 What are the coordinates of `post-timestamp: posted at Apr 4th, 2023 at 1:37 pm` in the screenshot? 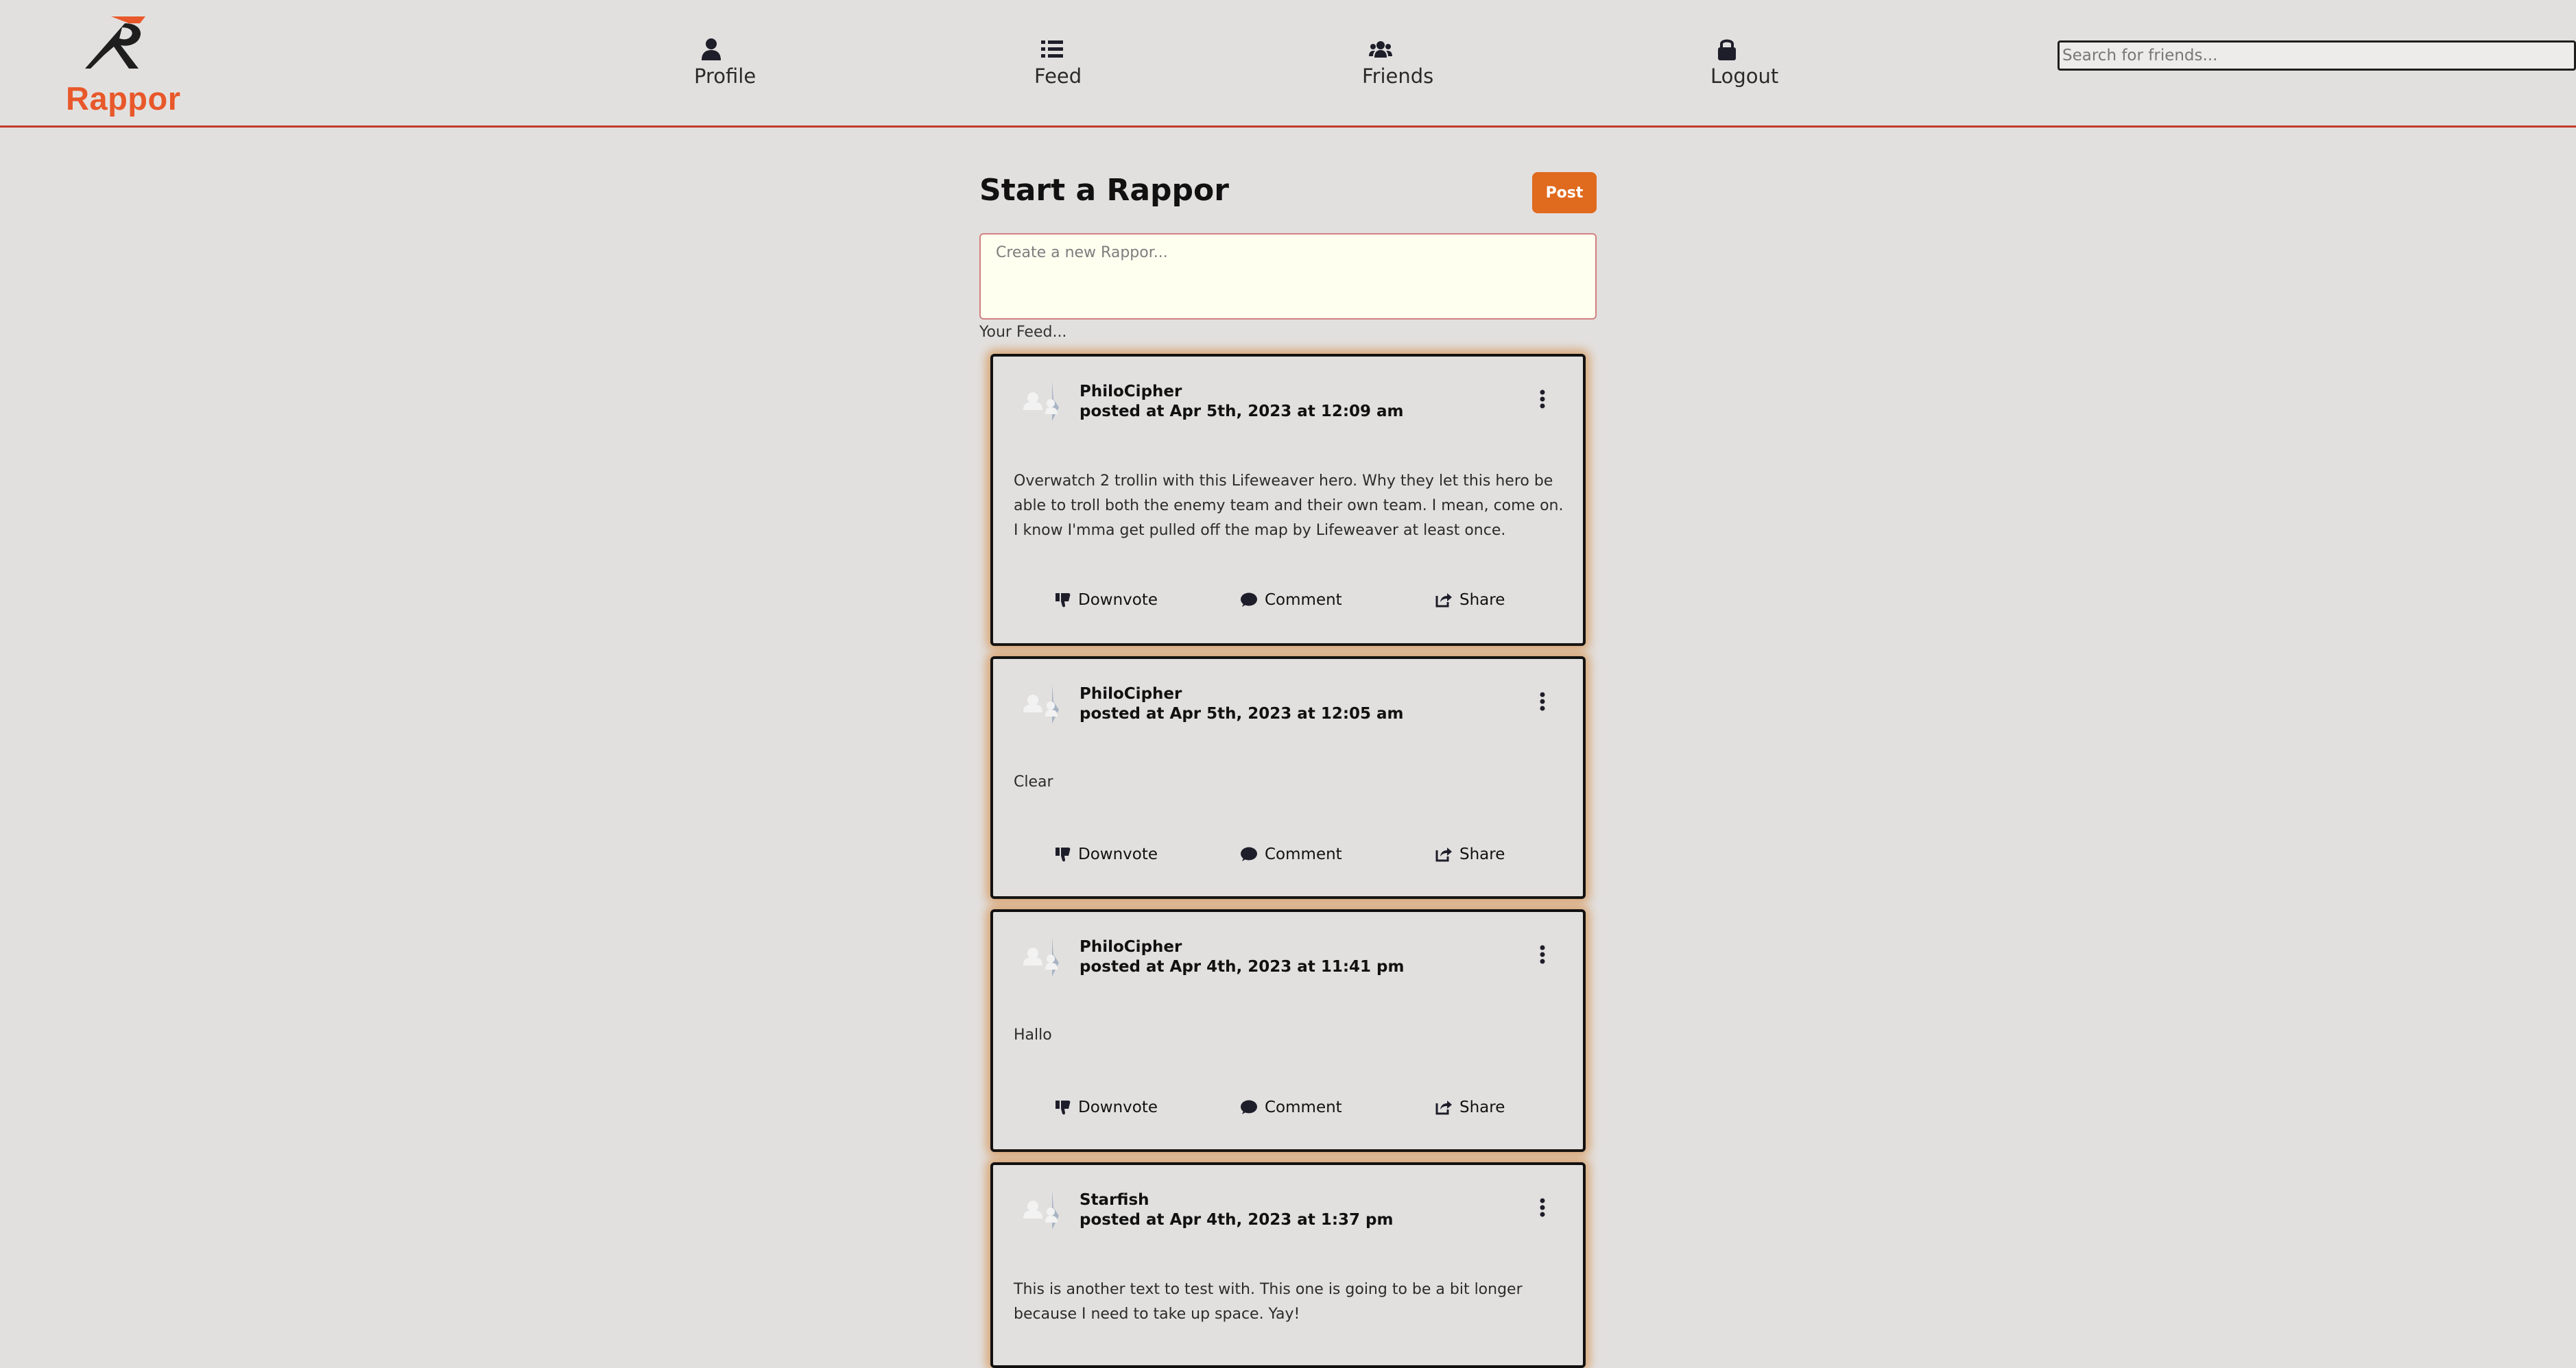 It's located at (1237, 1220).